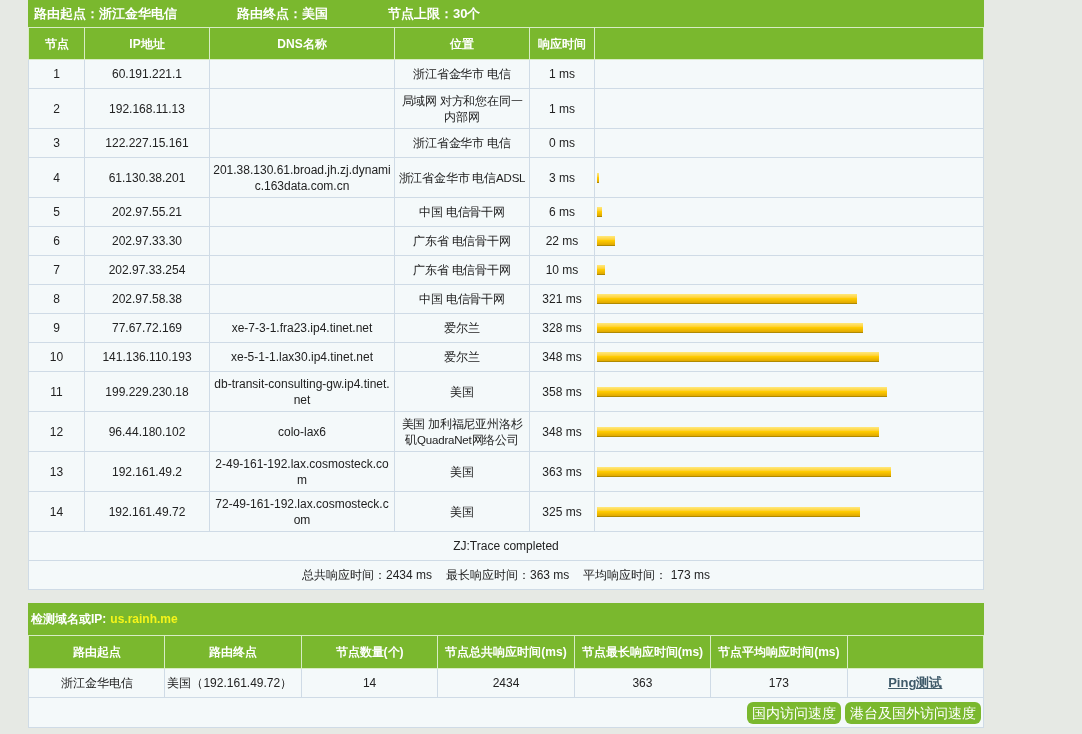 The height and width of the screenshot is (734, 1082). Describe the element at coordinates (147, 471) in the screenshot. I see `ip-address: 192.161.49.2` at that location.